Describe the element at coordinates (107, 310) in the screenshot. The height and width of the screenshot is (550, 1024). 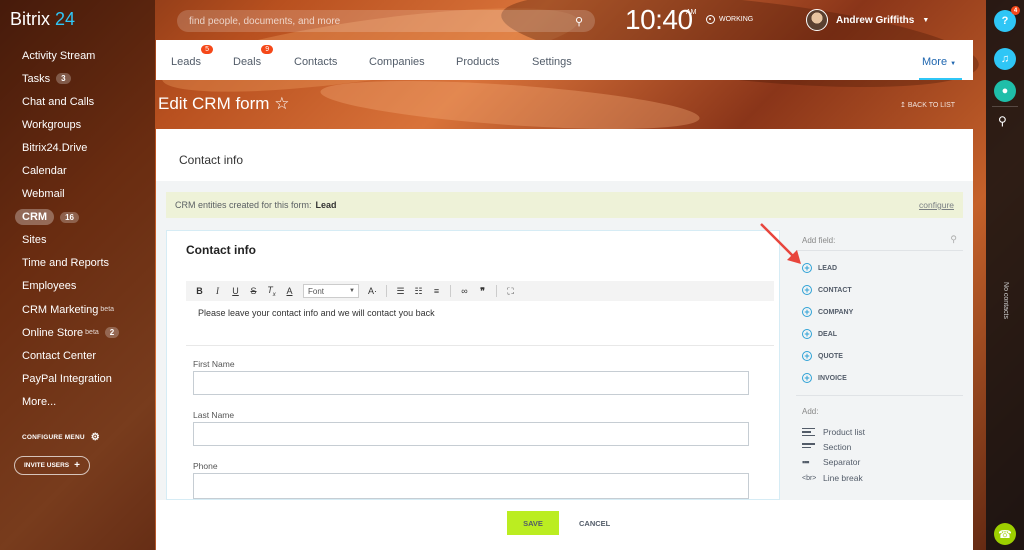
I see `beta-tag: beta` at that location.